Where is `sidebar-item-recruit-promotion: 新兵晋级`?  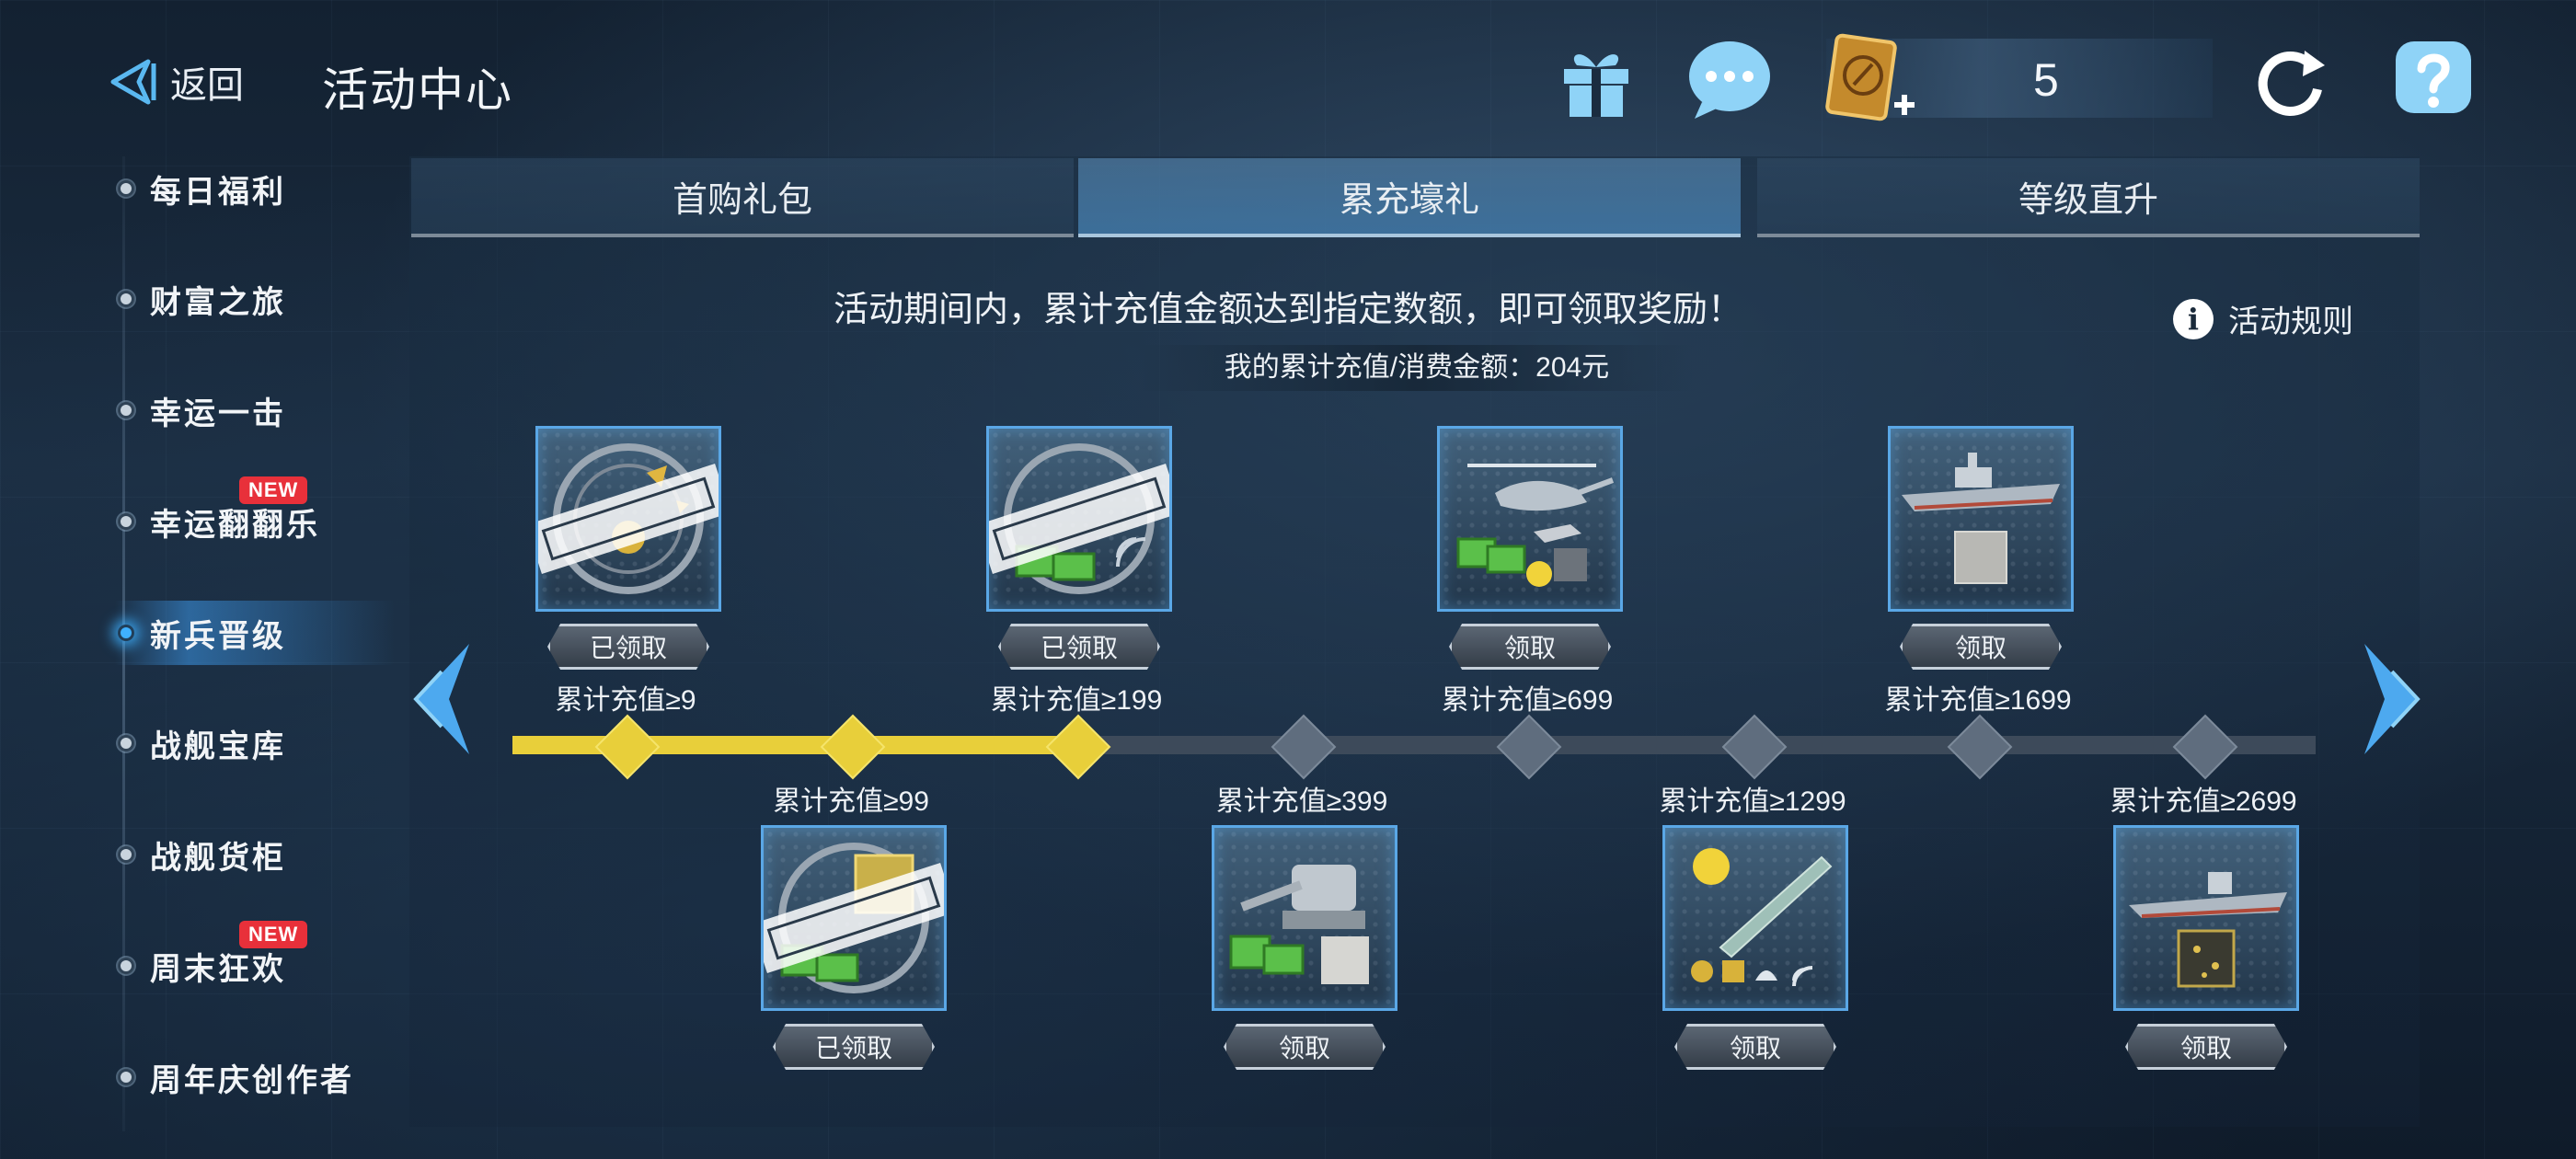 sidebar-item-recruit-promotion: 新兵晋级 is located at coordinates (262, 633).